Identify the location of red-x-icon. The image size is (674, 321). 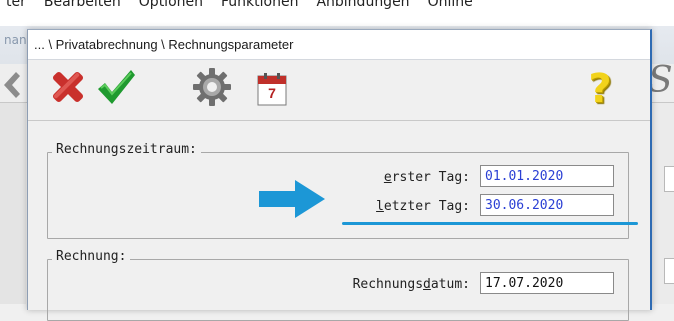
(68, 89).